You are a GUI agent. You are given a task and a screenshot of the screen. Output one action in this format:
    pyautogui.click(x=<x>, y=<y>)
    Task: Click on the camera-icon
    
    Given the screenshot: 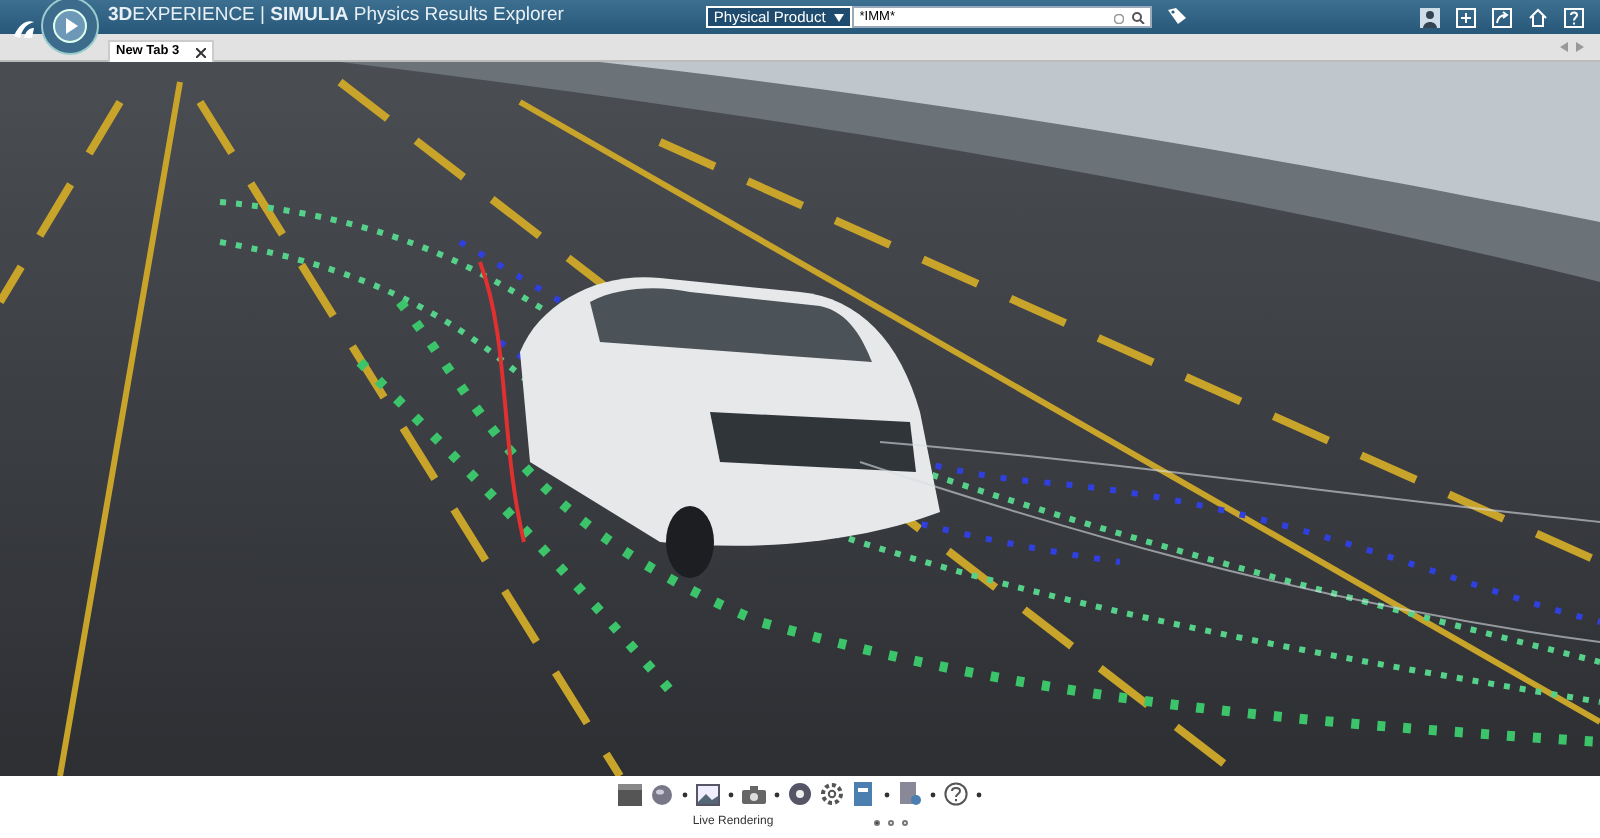 What is the action you would take?
    pyautogui.click(x=754, y=794)
    